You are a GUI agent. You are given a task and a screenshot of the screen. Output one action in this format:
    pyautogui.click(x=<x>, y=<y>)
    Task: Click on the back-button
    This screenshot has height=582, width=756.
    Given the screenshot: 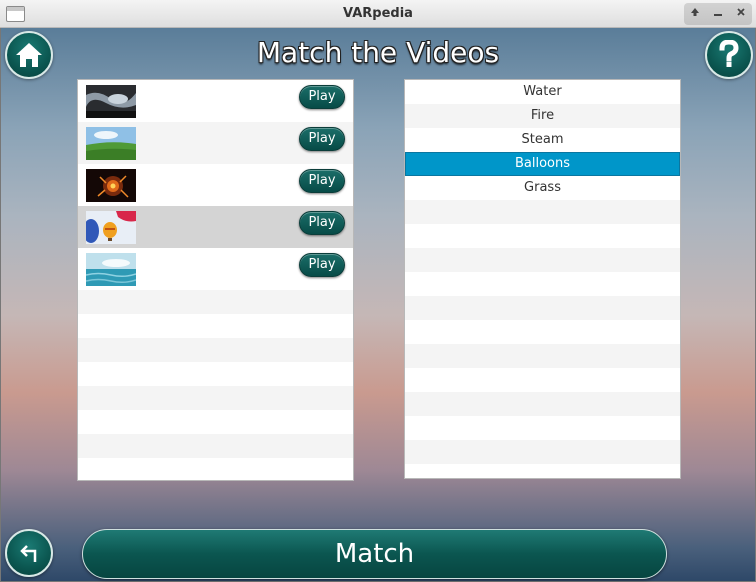 What is the action you would take?
    pyautogui.click(x=29, y=553)
    